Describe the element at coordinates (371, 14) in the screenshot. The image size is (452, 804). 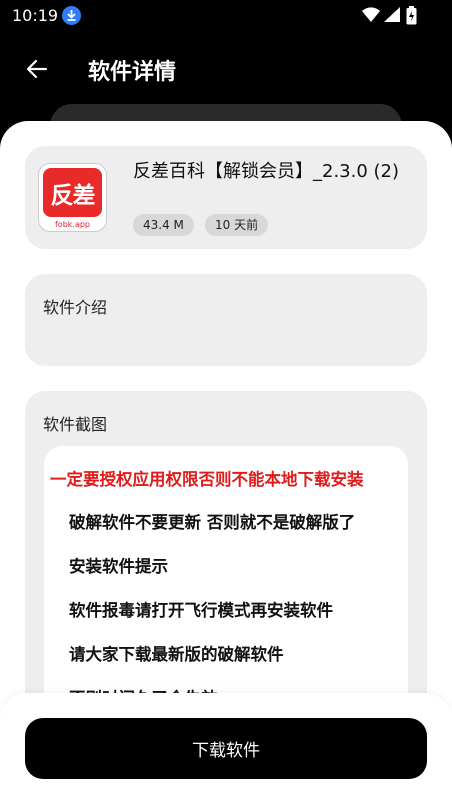
I see `wifi-icon` at that location.